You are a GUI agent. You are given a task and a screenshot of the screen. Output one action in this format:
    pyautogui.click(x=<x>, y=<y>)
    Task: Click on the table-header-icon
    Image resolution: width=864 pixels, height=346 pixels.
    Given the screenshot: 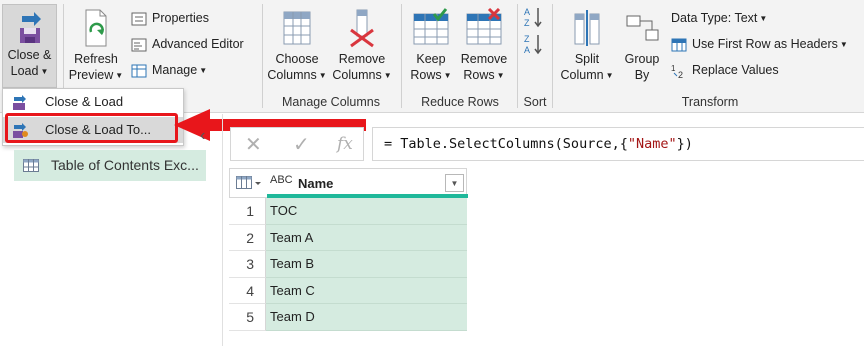 What is the action you would take?
    pyautogui.click(x=679, y=45)
    